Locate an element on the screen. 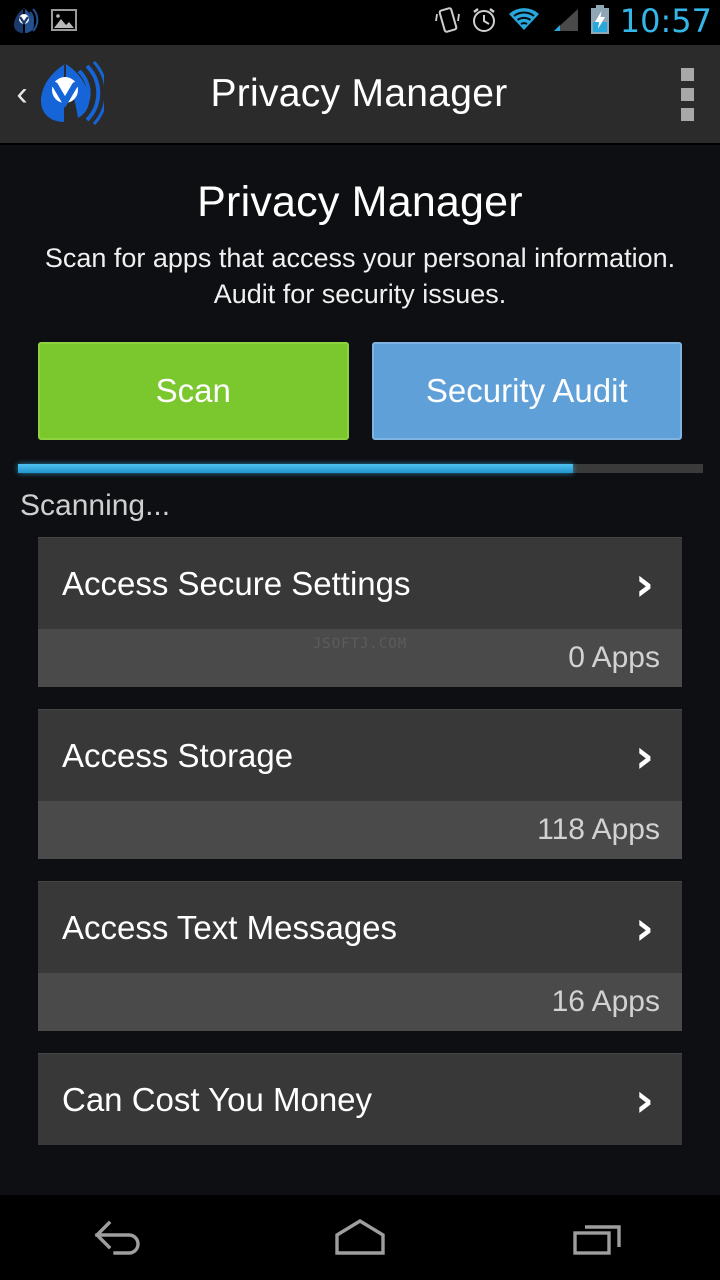  permission-app-count: 0 Apps is located at coordinates (614, 658).